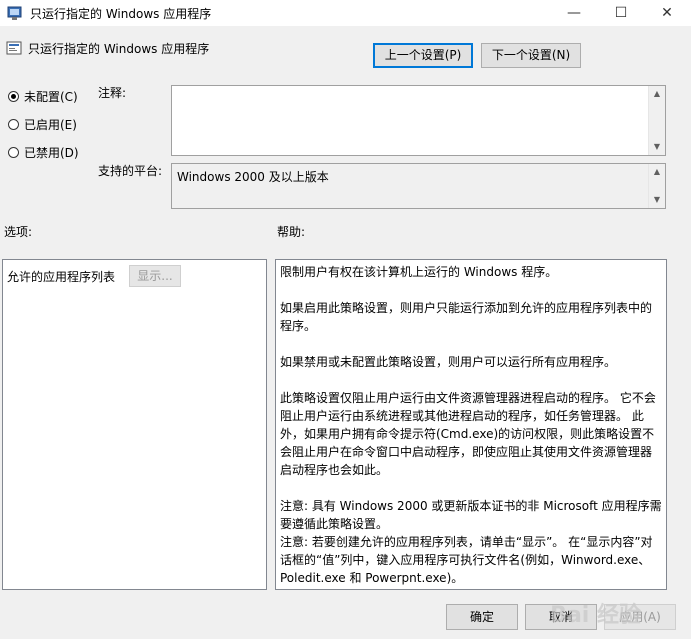 This screenshot has height=639, width=691. I want to click on comment-scrollbar: ▲ ▼, so click(656, 120).